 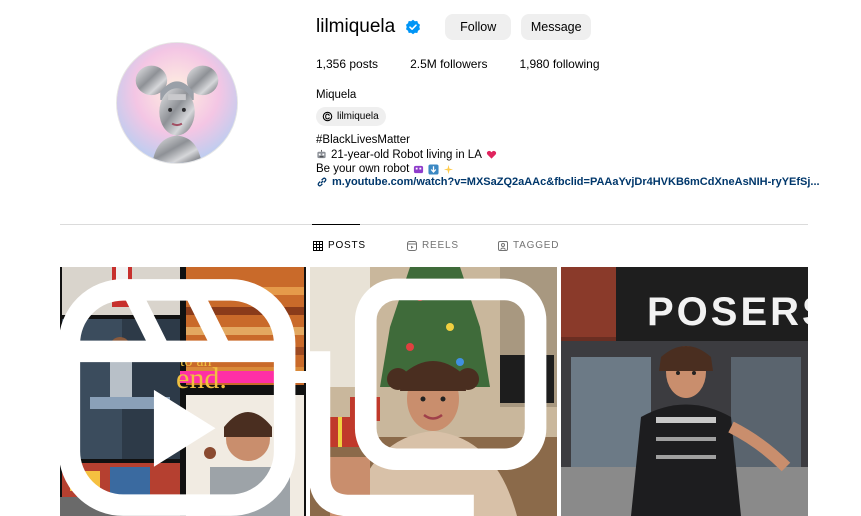 I want to click on bio-robot-text: 21-year-old Robot living in LA, so click(x=406, y=154).